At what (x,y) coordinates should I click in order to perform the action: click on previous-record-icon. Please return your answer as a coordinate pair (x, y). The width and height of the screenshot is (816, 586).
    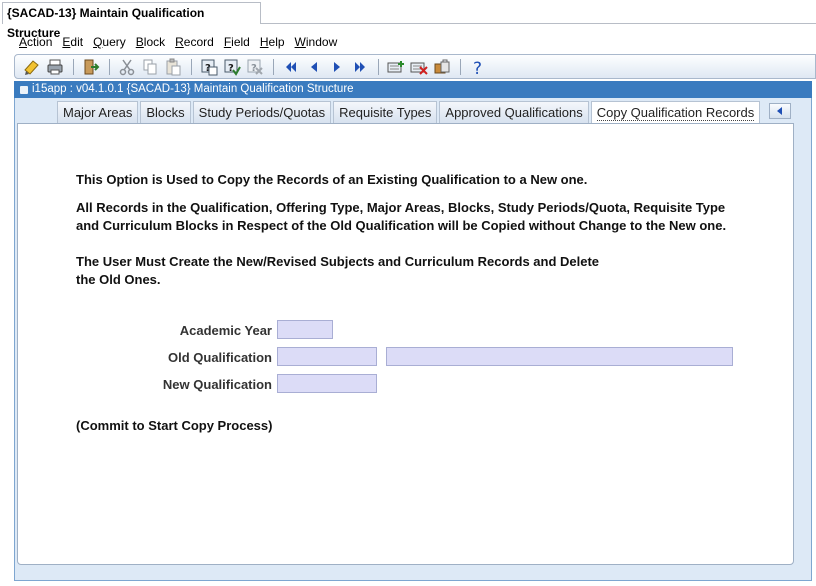
    Looking at the image, I should click on (314, 67).